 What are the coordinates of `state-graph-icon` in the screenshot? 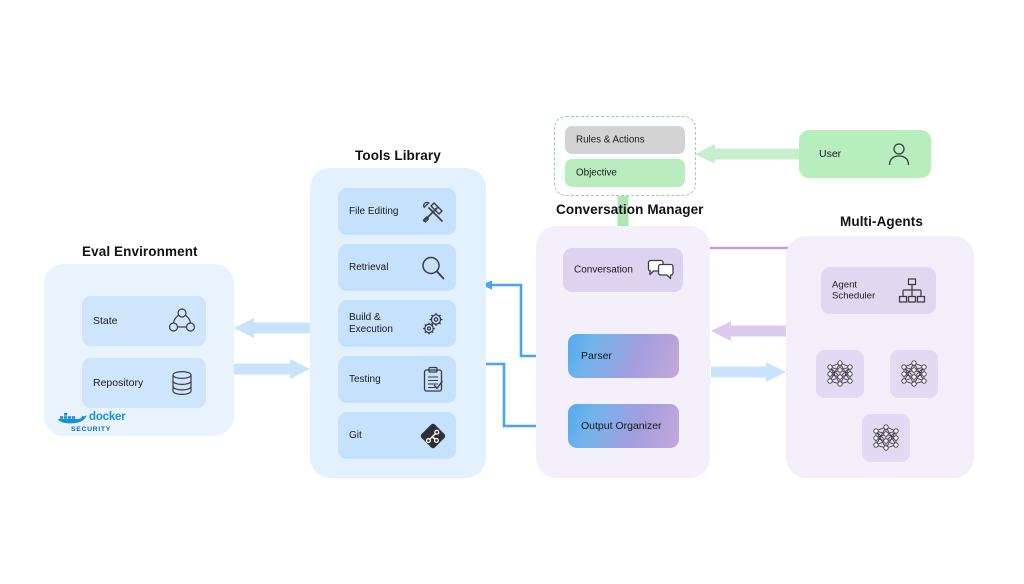 It's located at (182, 321).